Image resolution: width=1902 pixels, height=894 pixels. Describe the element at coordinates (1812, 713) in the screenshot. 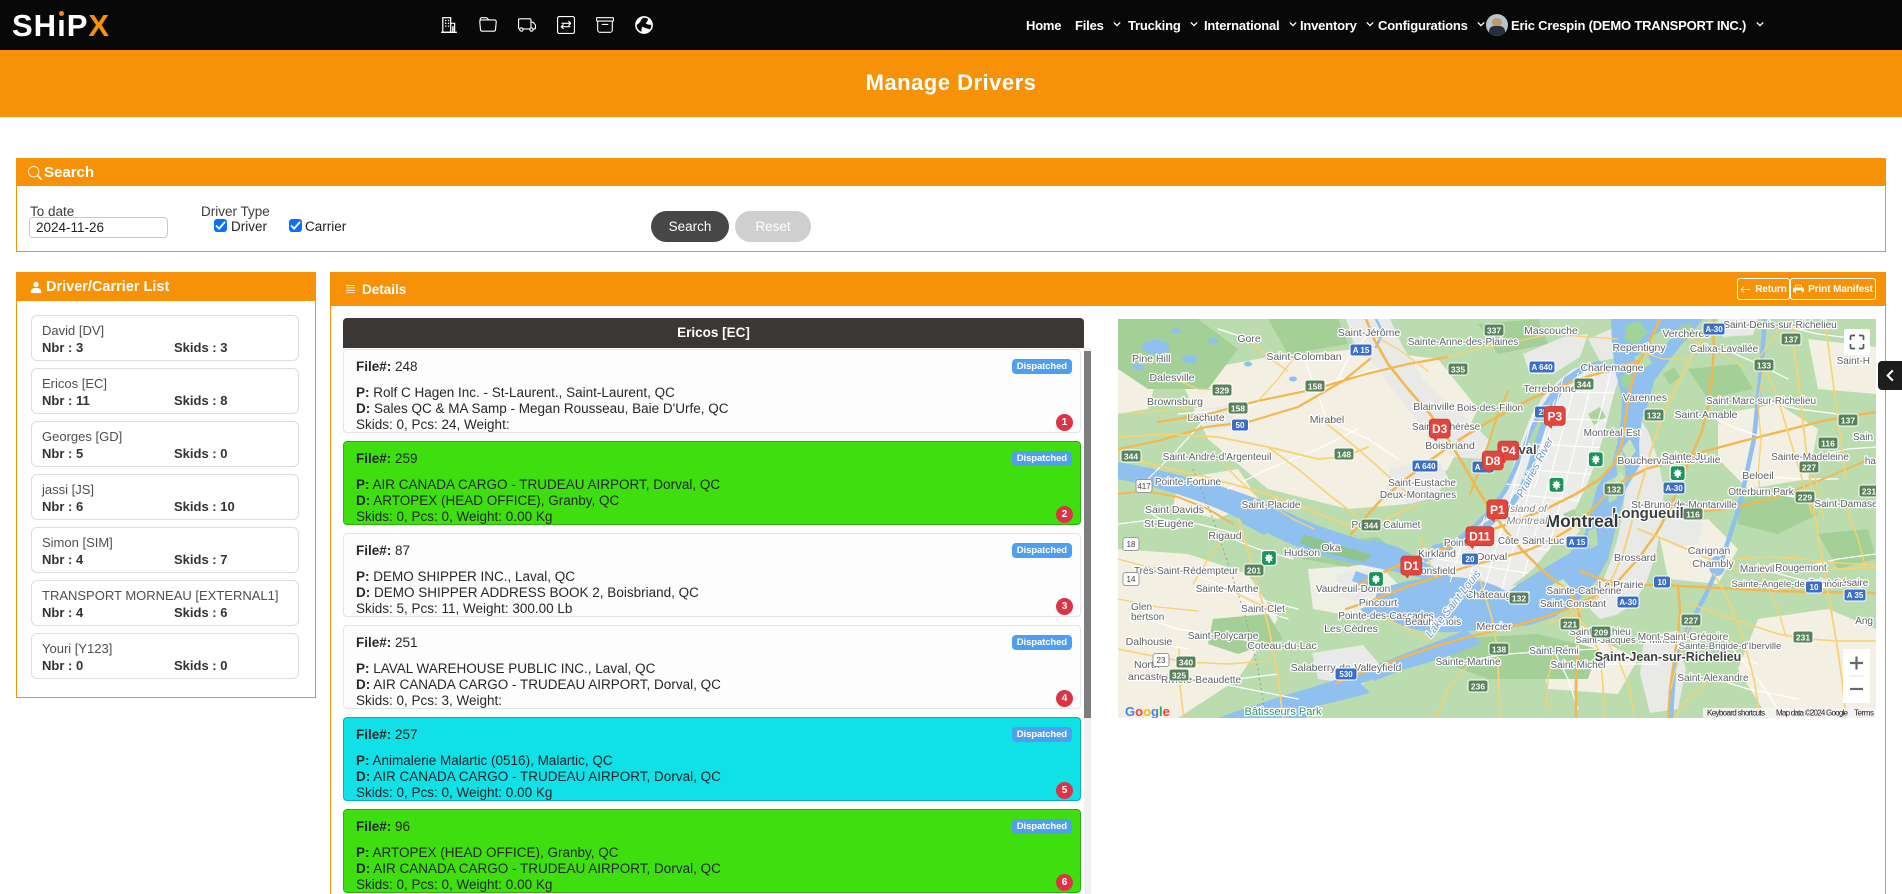

I see `svg-text: Map data ©2024 Google` at that location.